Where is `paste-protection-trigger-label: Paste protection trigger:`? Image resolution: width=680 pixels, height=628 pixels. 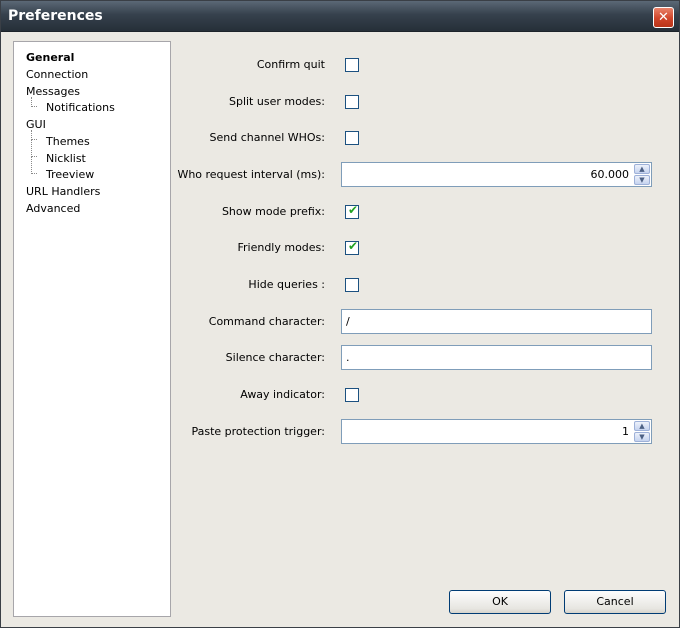 paste-protection-trigger-label: Paste protection trigger: is located at coordinates (258, 431).